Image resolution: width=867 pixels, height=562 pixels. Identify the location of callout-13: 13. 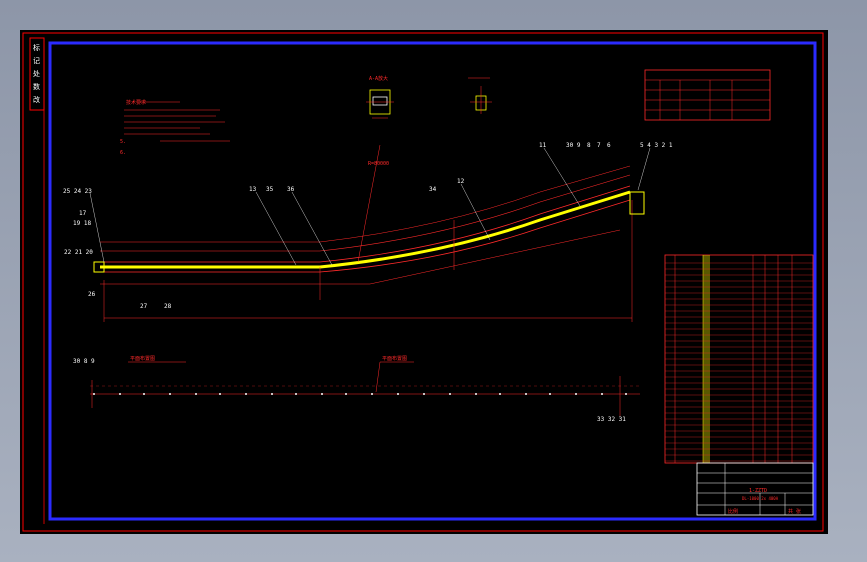
(253, 189).